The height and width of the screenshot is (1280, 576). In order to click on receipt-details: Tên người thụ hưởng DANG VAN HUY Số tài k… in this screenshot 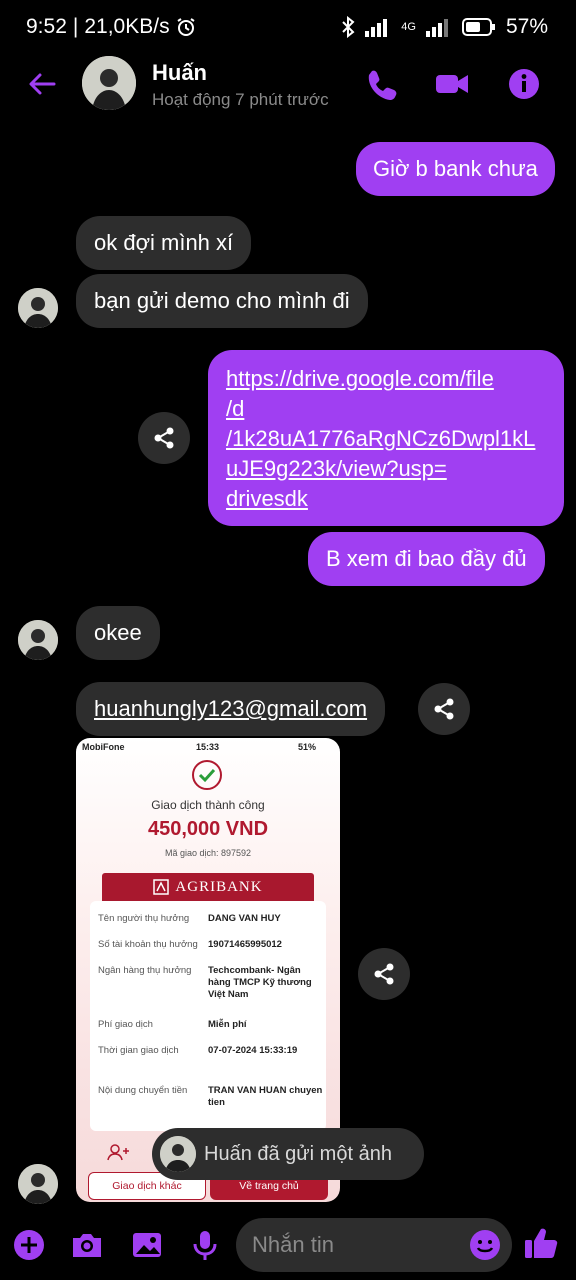, I will do `click(208, 1016)`.